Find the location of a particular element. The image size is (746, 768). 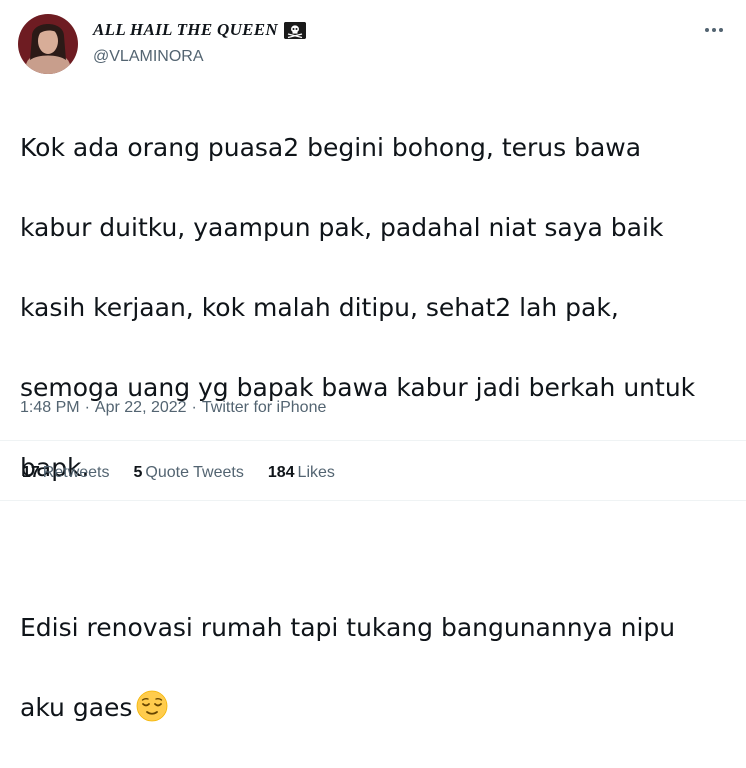

tweet-meta: 1:48 PM · Apr 22, 2022 · Twitter for iPhone is located at coordinates (173, 408).